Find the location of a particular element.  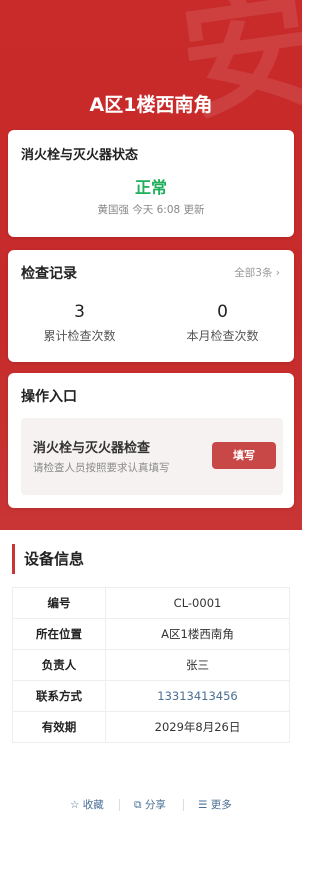

table-row: 有效期 2029年8月26日 is located at coordinates (151, 727).